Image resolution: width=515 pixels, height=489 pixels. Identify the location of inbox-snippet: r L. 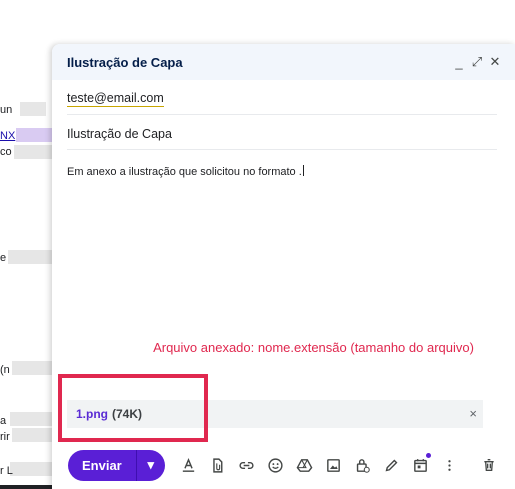
(6, 471).